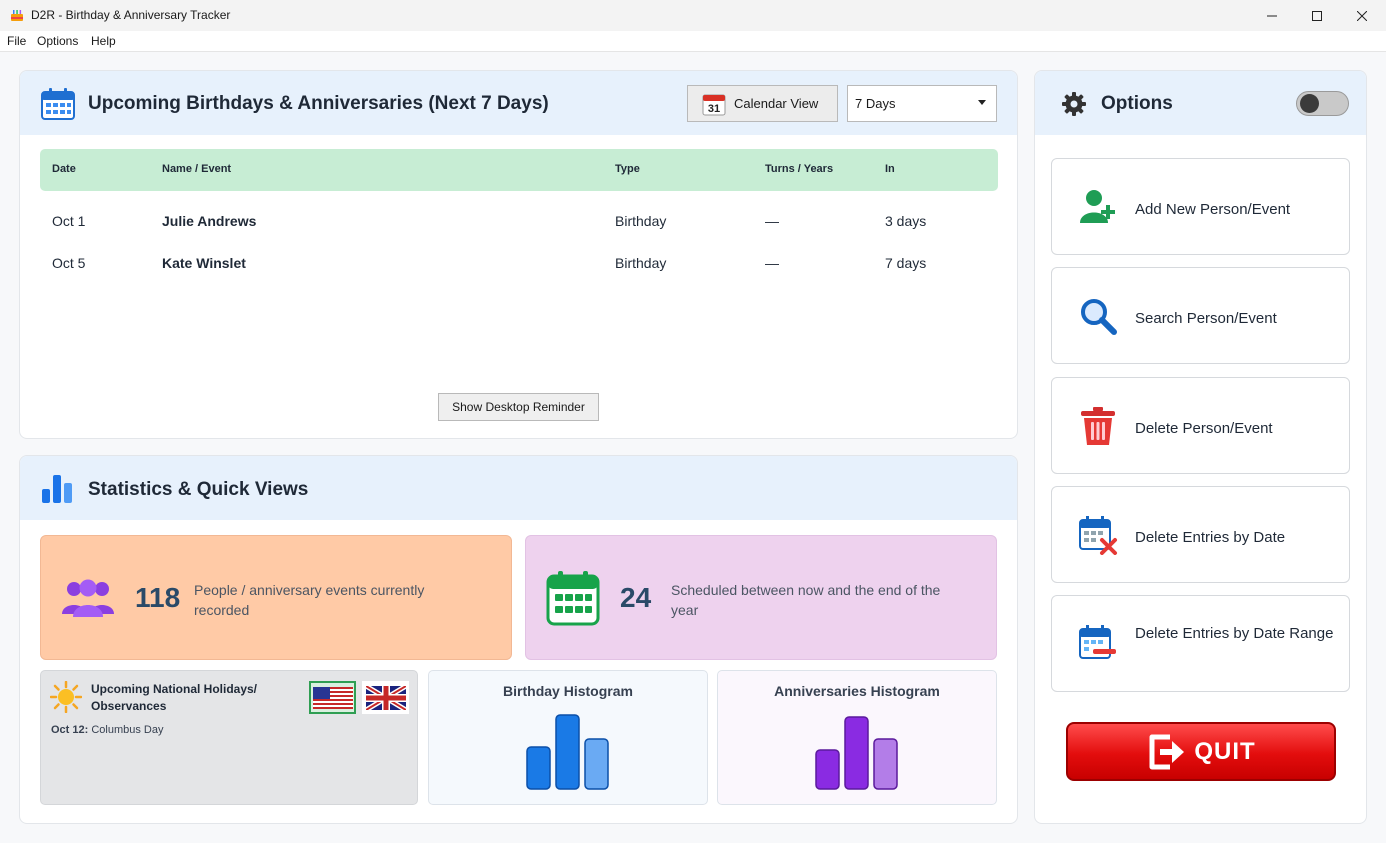 The image size is (1386, 843). What do you see at coordinates (1200, 643) in the screenshot?
I see `delete-by-date-range-button: Delete Entries by Date Range` at bounding box center [1200, 643].